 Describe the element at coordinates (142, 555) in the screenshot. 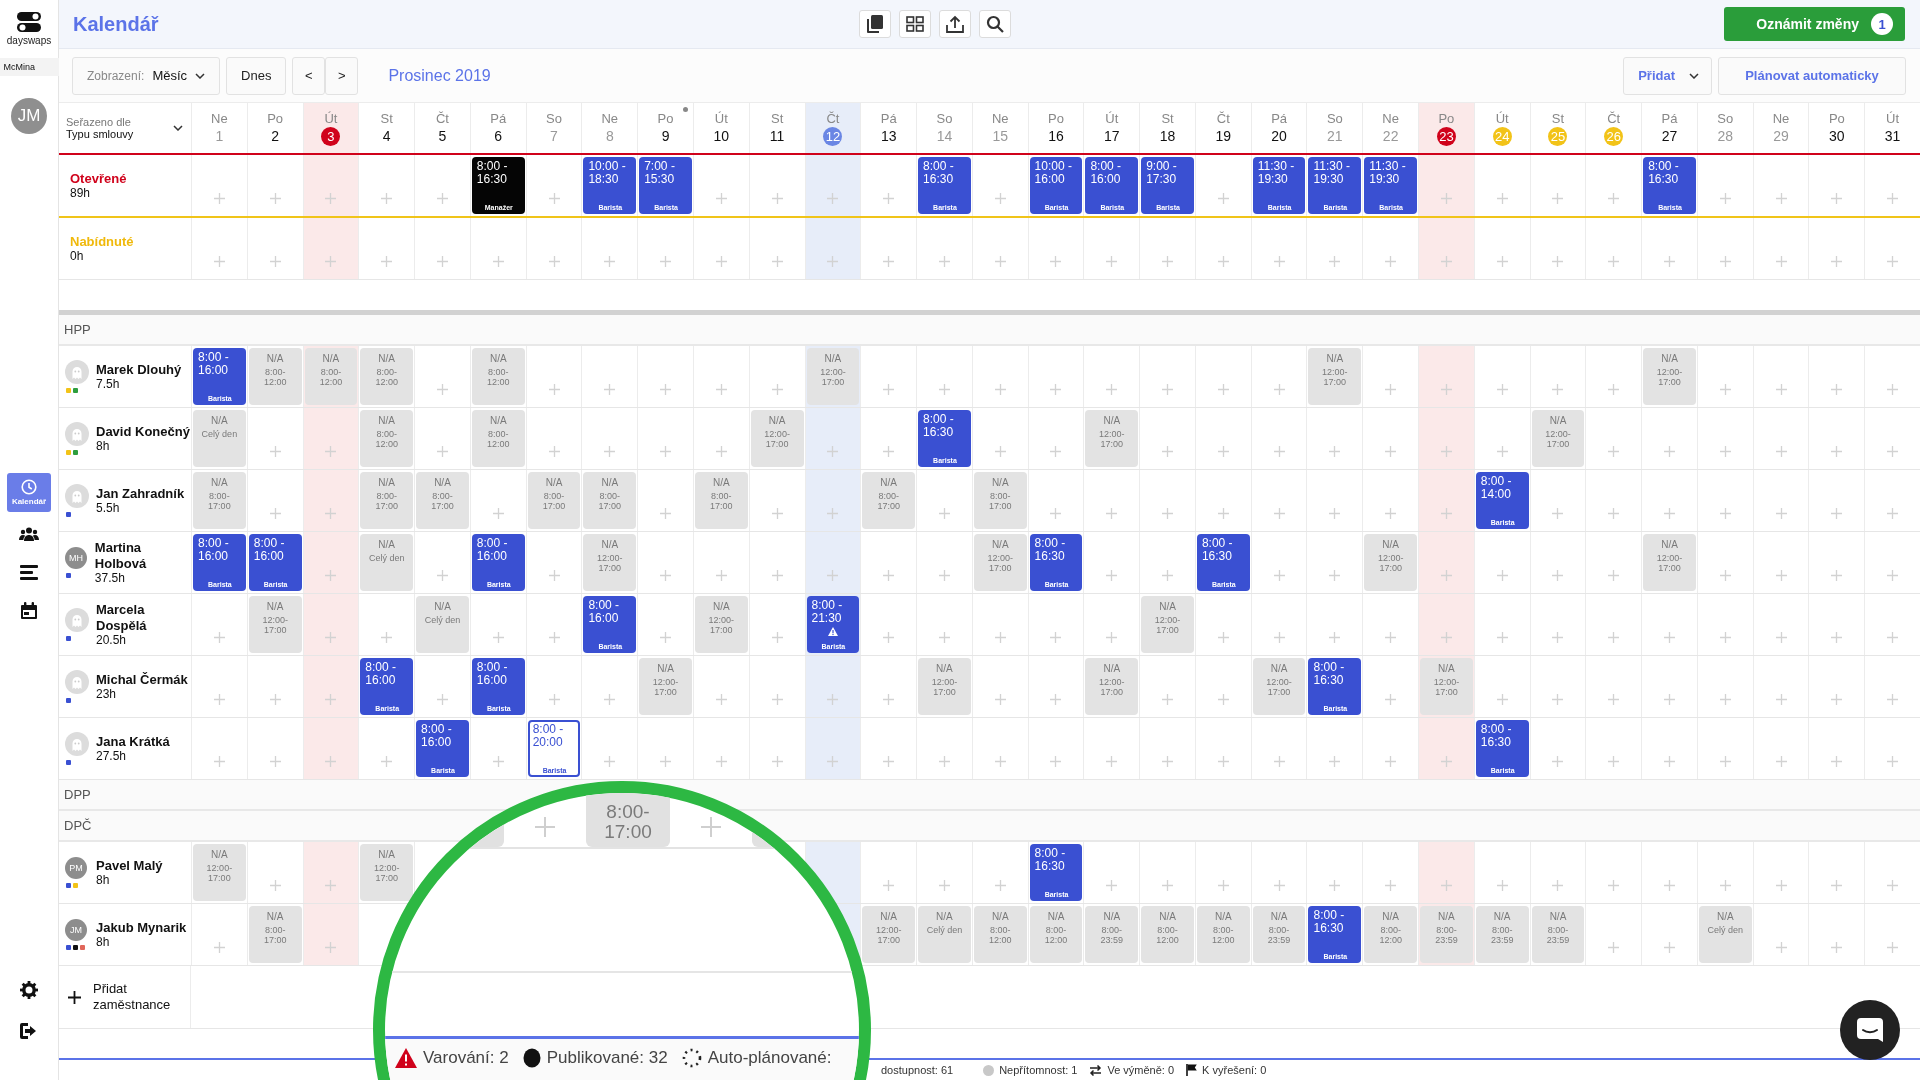

I see `employee-name: Martina Holbová` at that location.